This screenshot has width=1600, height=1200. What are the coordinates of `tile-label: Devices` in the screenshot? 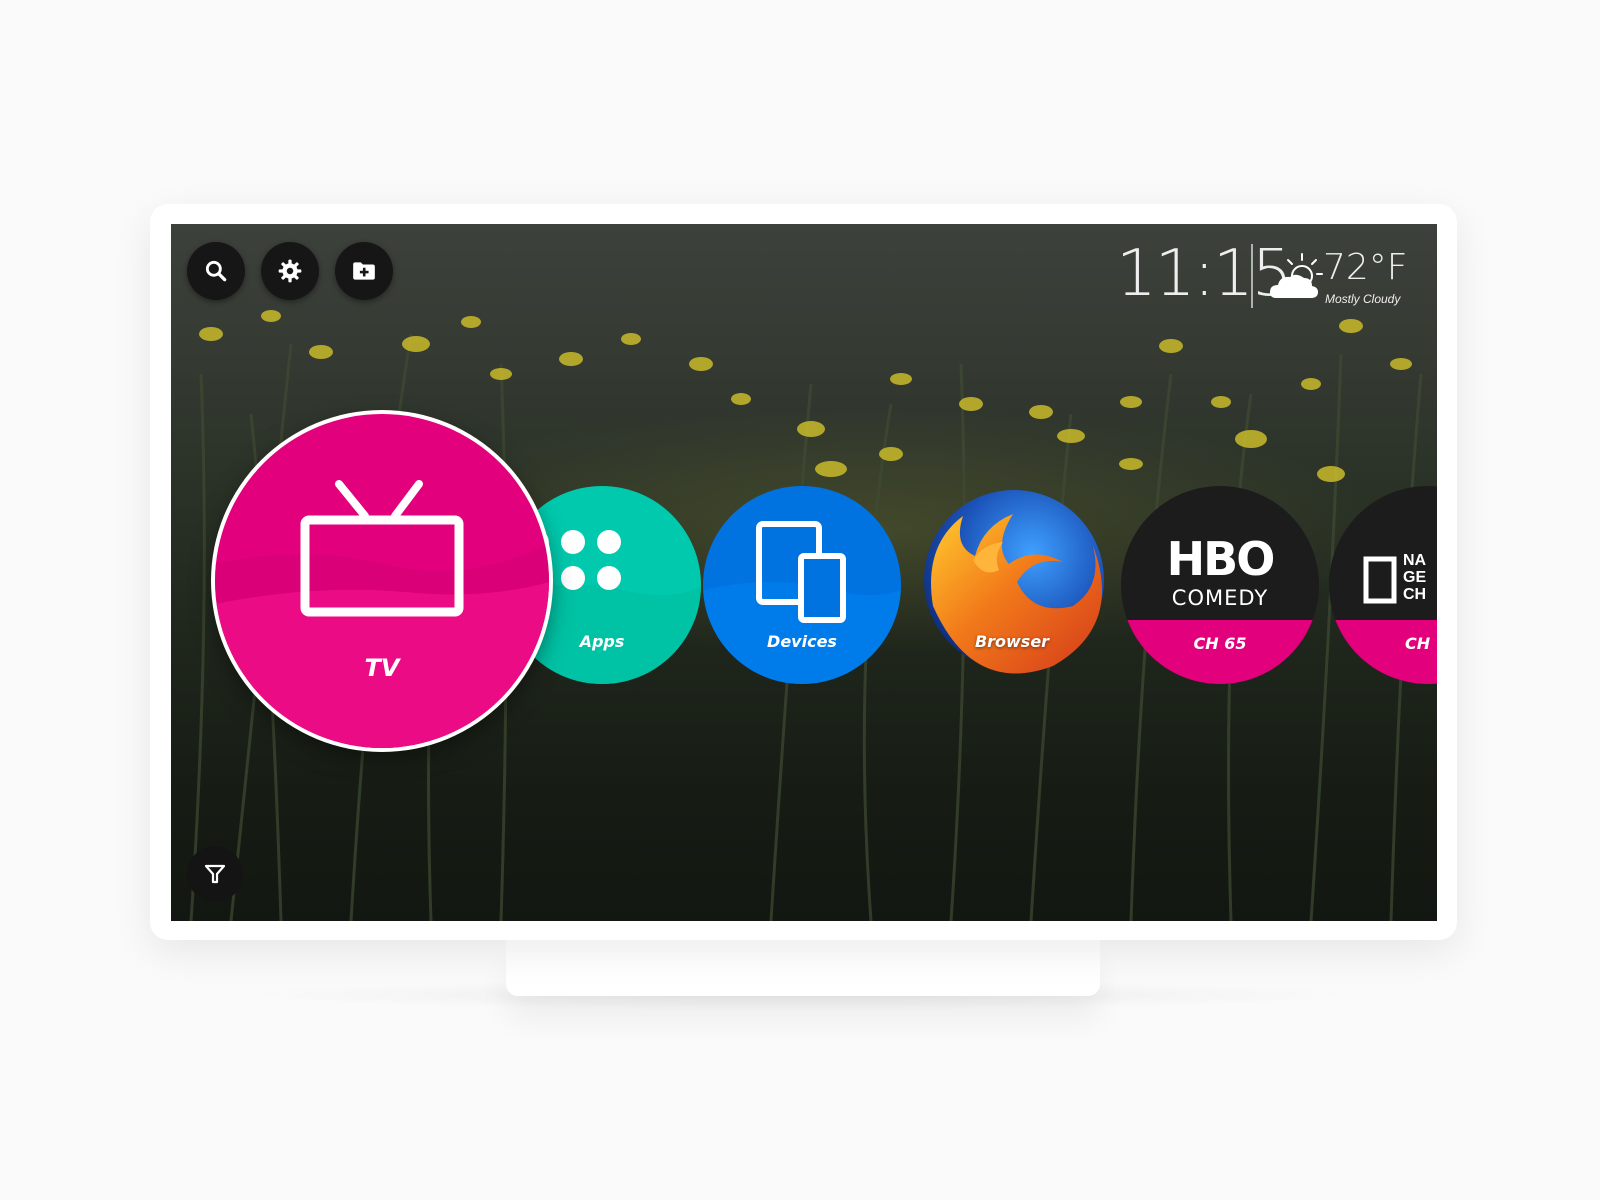 It's located at (802, 641).